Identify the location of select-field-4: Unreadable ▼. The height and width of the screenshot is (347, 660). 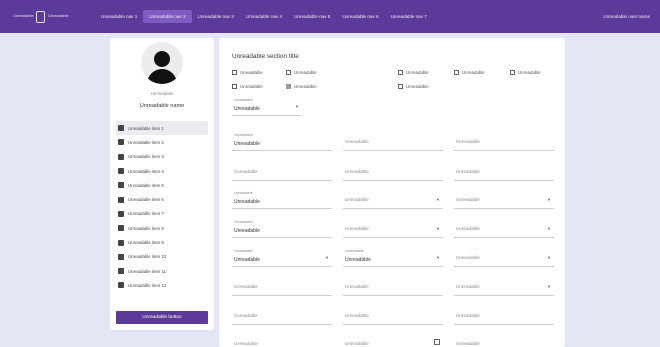
(393, 228).